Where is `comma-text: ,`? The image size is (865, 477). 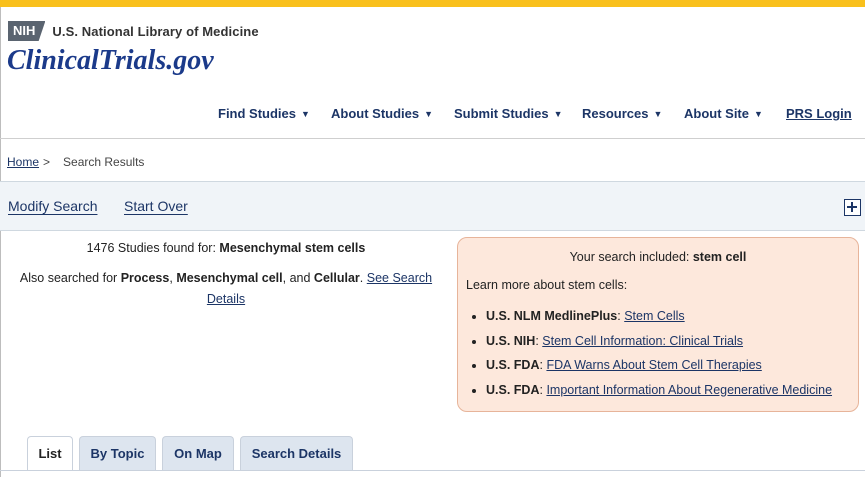 comma-text: , is located at coordinates (171, 278).